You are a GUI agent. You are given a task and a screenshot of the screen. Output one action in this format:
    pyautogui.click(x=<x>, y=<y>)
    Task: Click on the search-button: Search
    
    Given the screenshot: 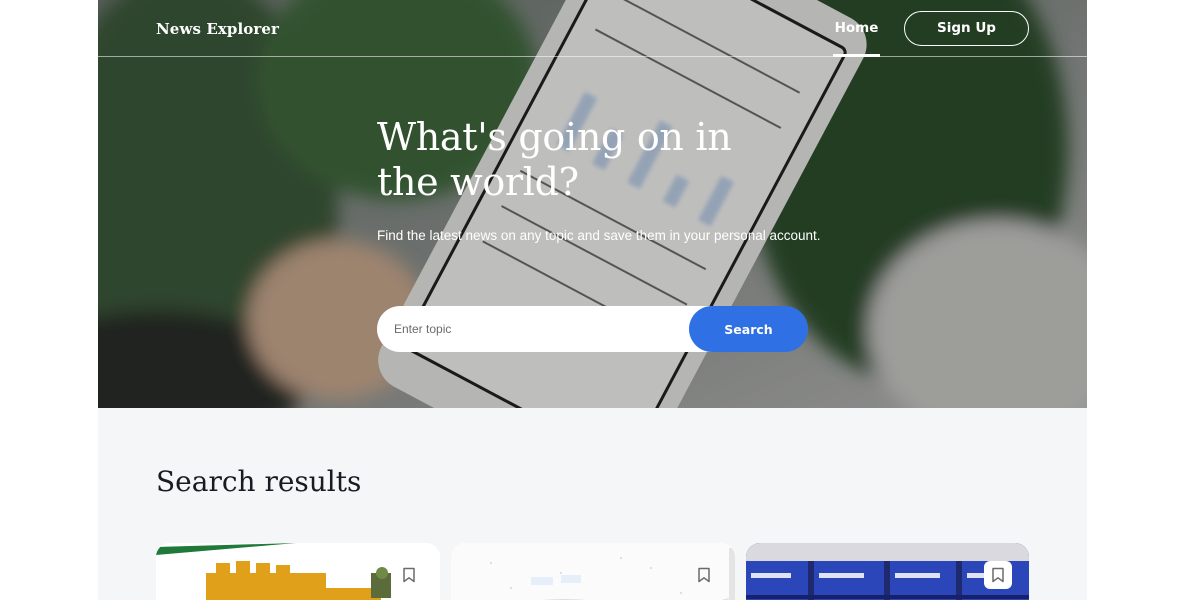 What is the action you would take?
    pyautogui.click(x=748, y=329)
    